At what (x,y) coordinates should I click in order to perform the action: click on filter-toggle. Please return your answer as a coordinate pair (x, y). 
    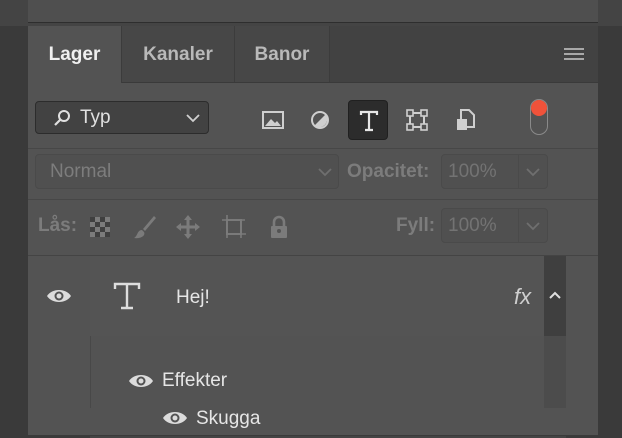
    Looking at the image, I should click on (539, 117).